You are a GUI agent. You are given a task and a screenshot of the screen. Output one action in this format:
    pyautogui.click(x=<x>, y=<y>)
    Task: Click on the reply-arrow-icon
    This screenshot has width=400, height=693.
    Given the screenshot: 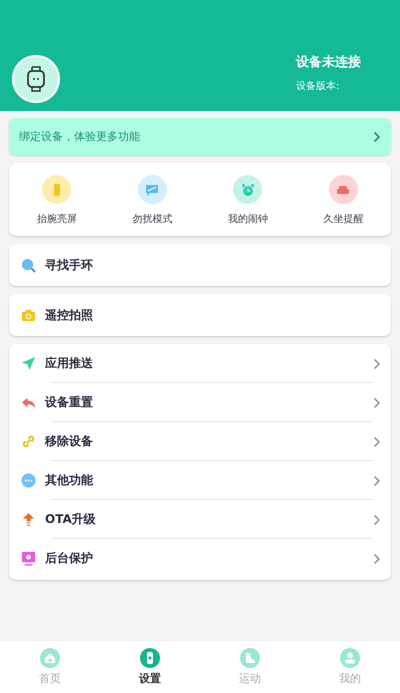 What is the action you would take?
    pyautogui.click(x=28, y=402)
    